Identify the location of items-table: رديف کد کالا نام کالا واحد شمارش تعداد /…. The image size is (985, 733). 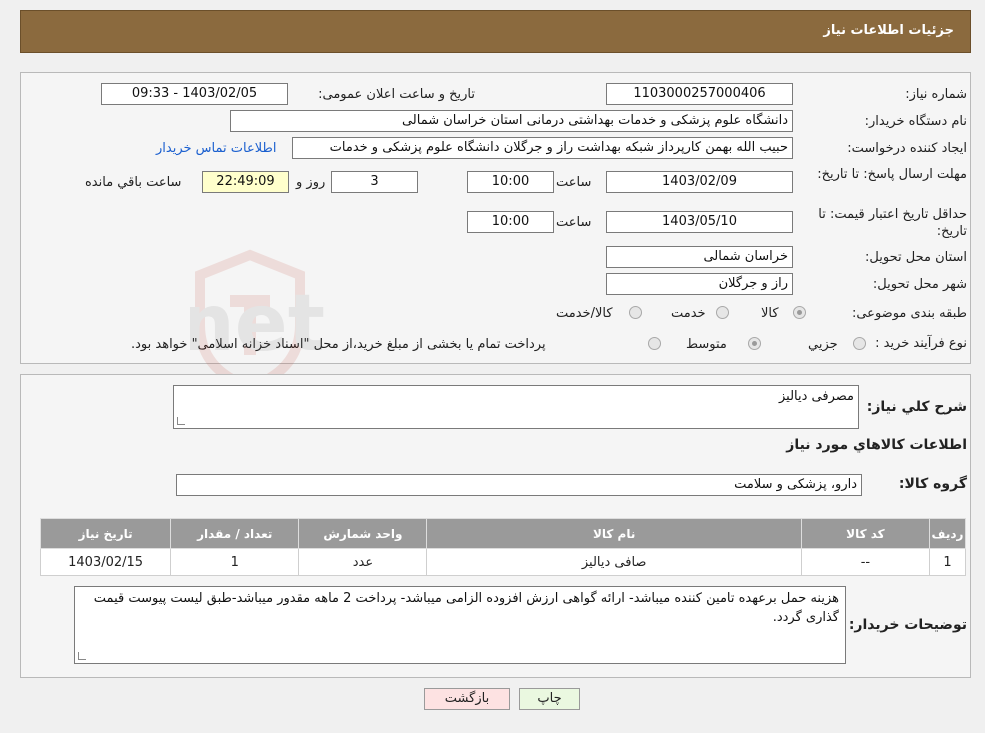
(503, 547).